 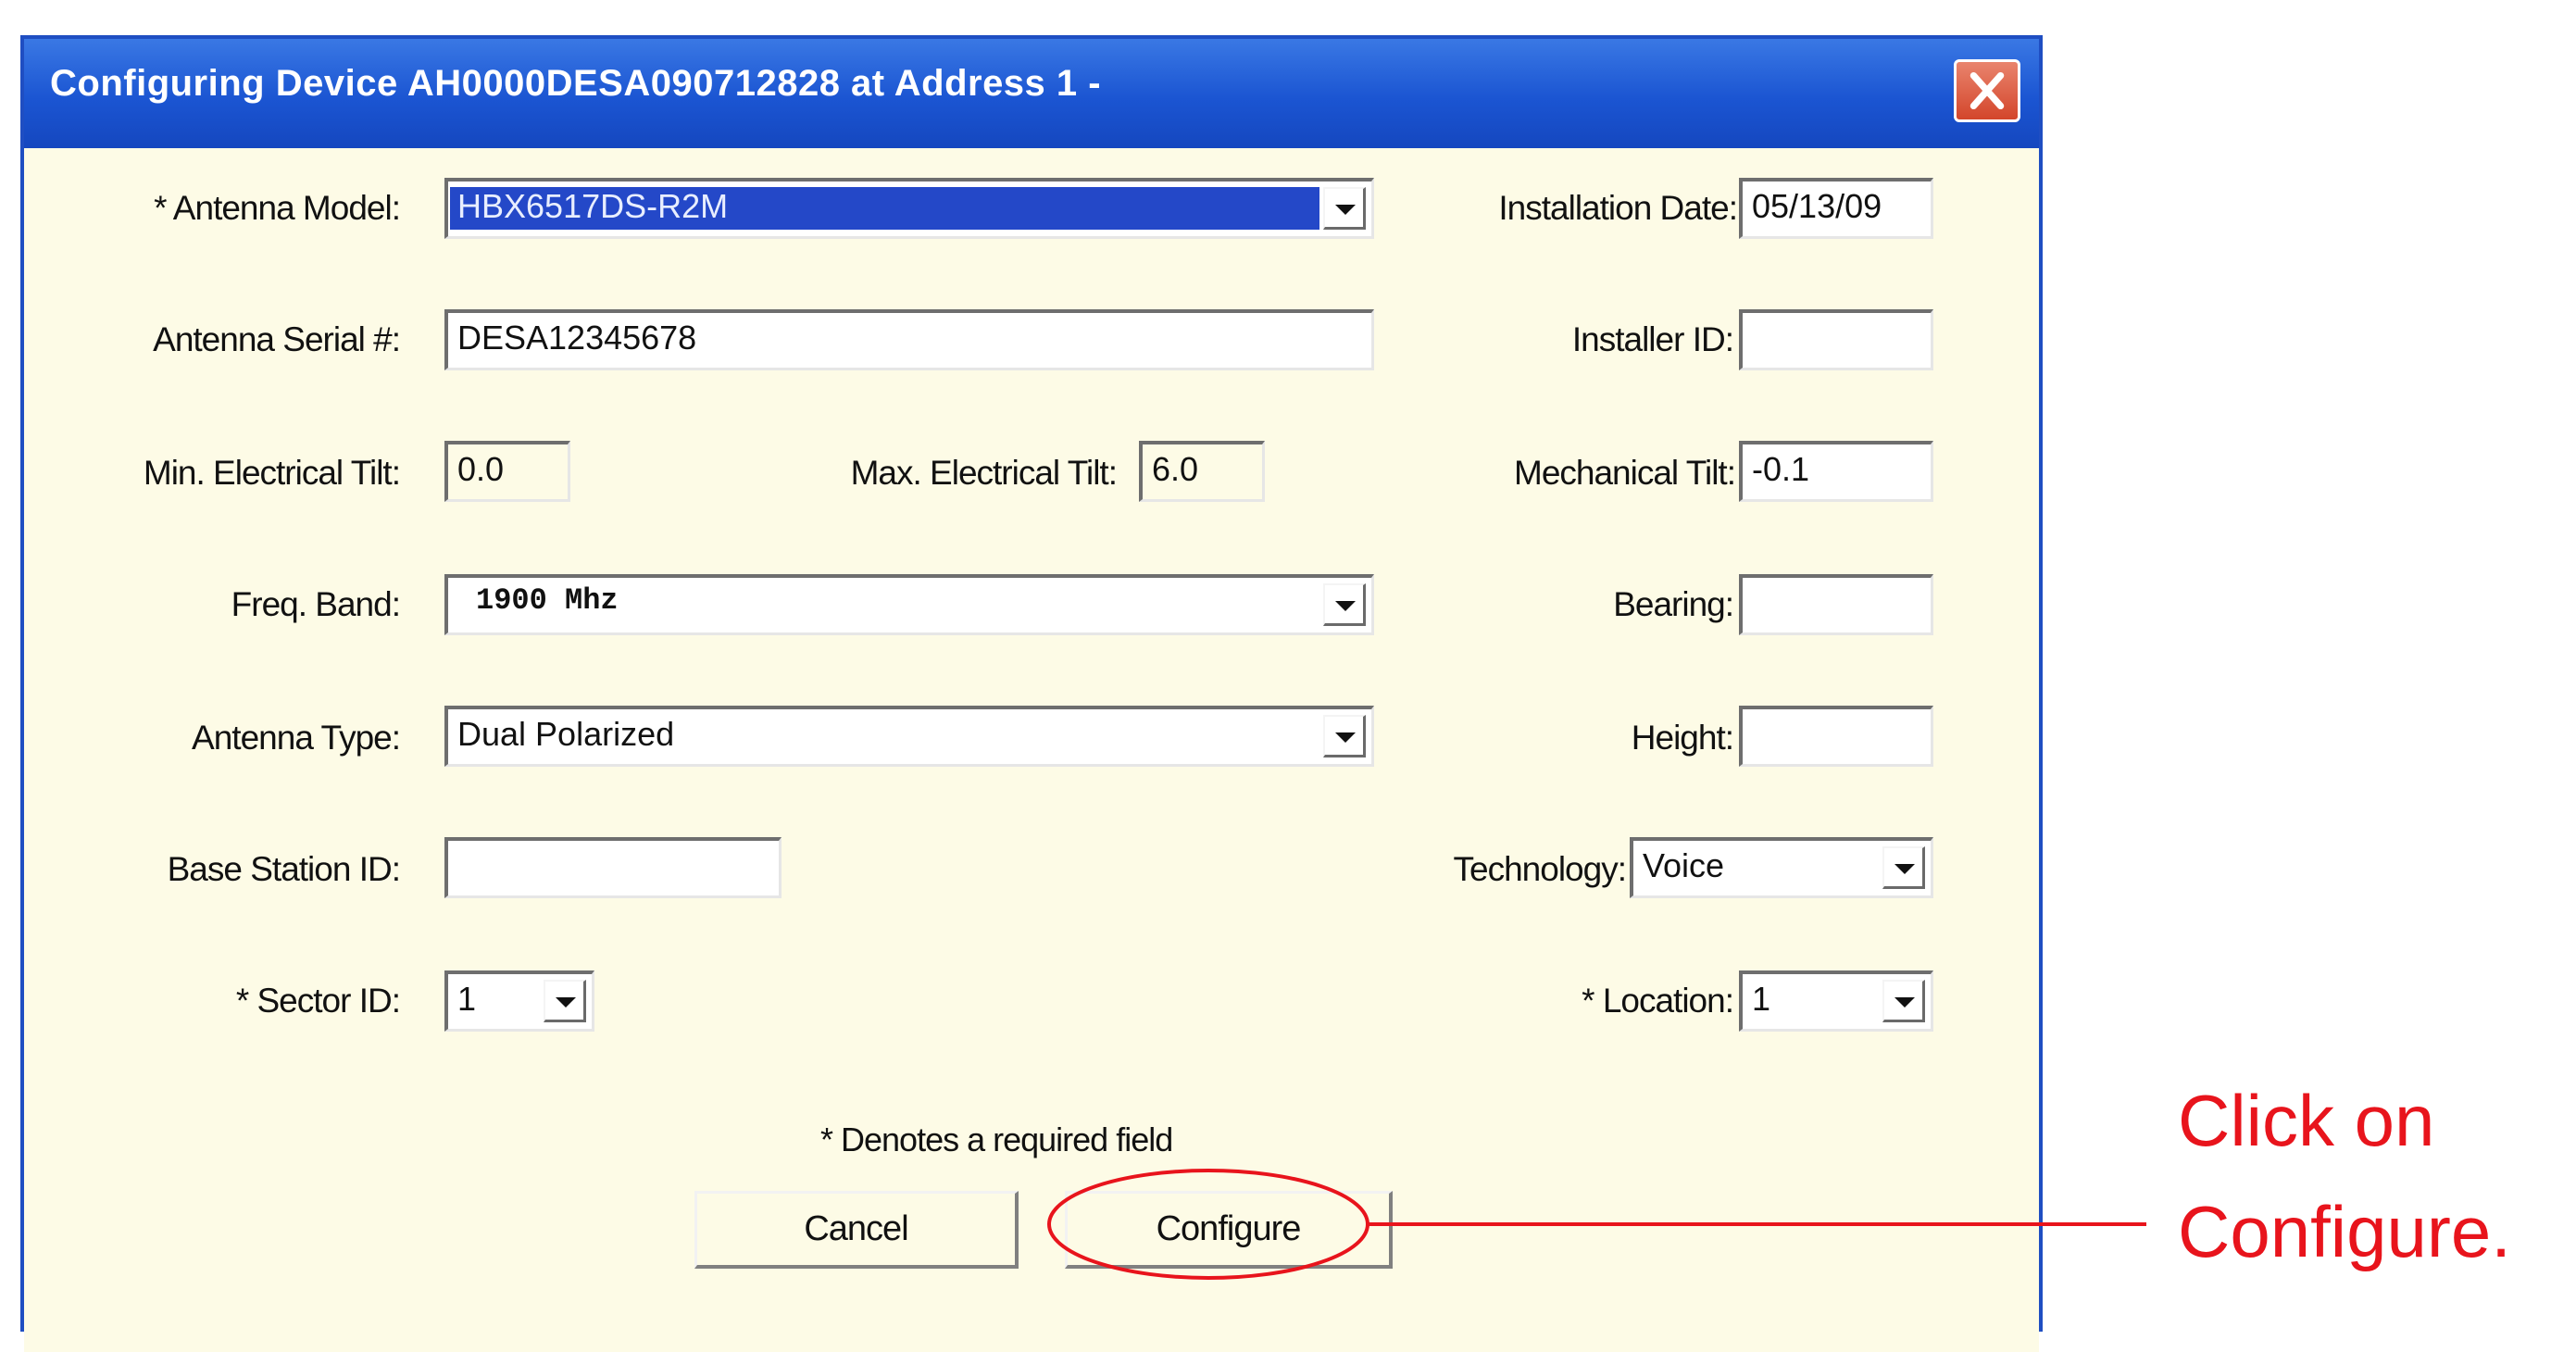 What do you see at coordinates (1202, 471) in the screenshot?
I see `max-electrical-tilt-field: 6.0` at bounding box center [1202, 471].